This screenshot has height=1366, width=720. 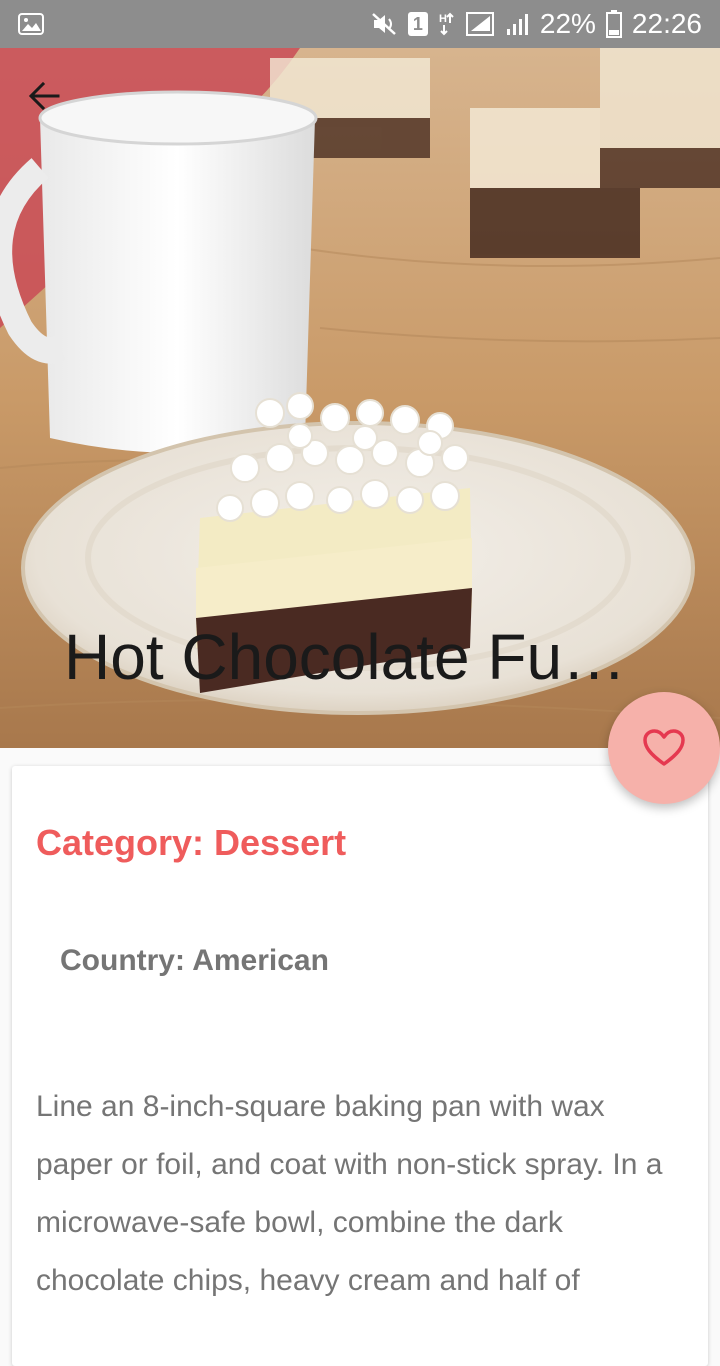 I want to click on sim-icon: 1, so click(x=417, y=24).